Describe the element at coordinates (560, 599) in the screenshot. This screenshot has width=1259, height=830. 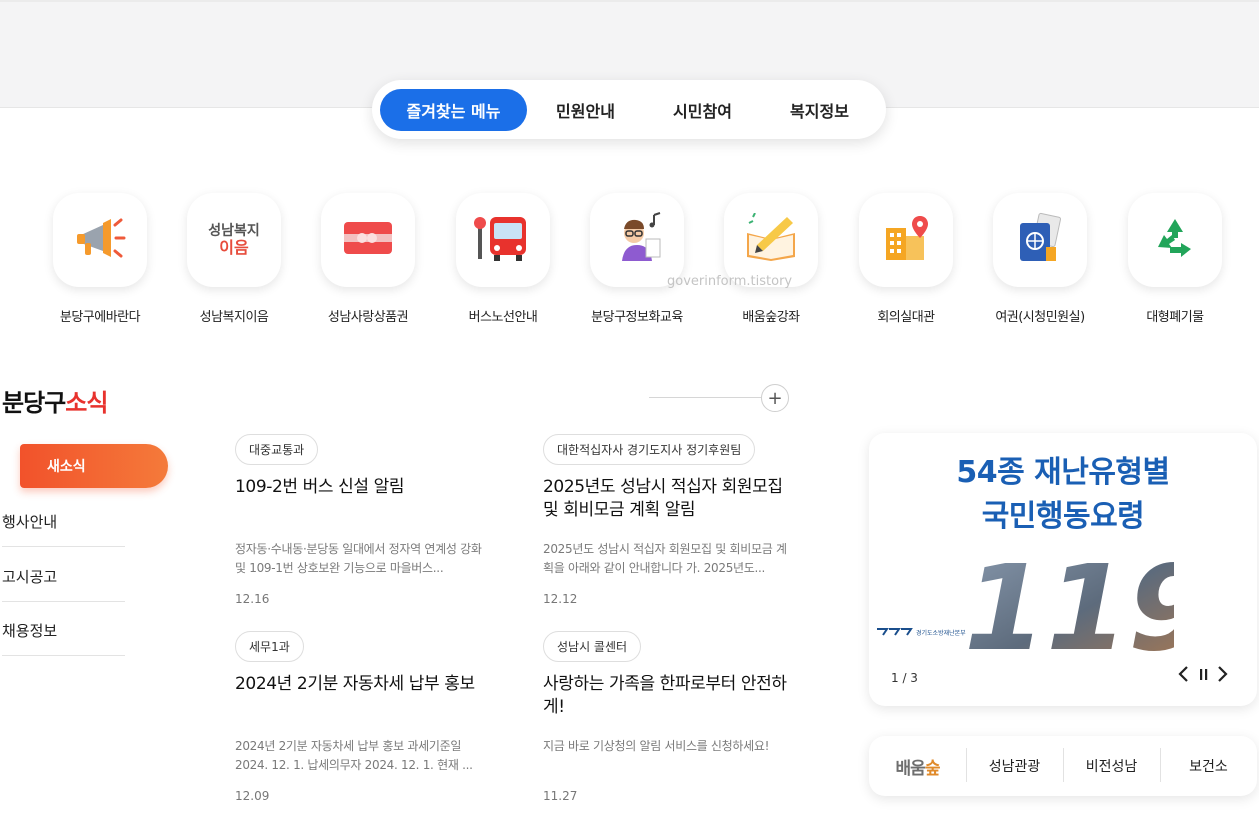
I see `news-date: 12.12` at that location.